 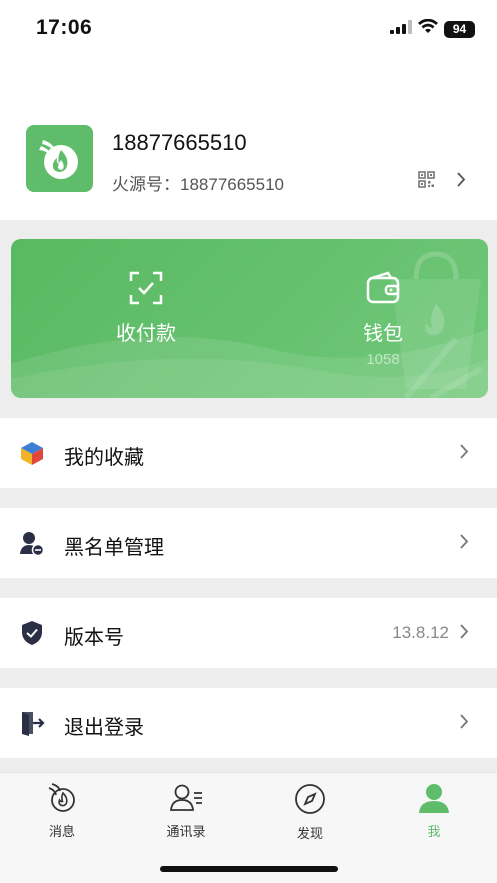 I want to click on menu-item-logout: 退出登录, so click(x=248, y=723).